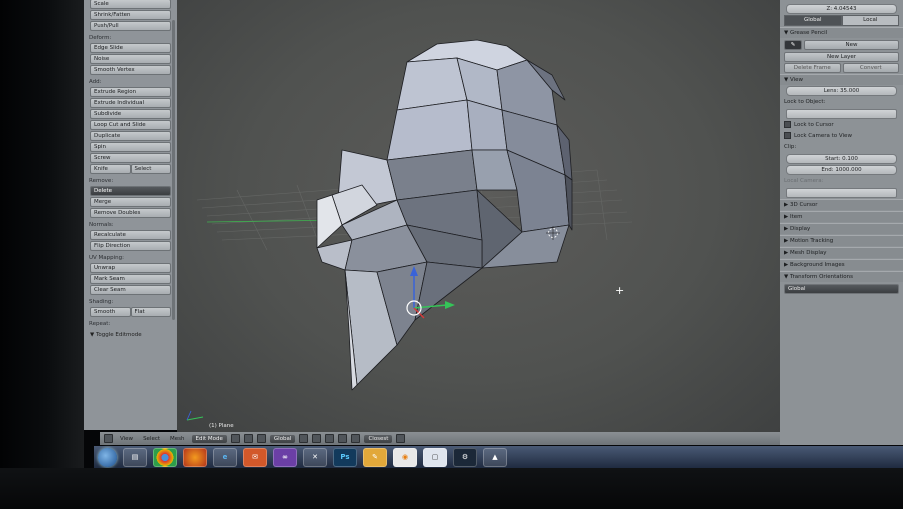 Image resolution: width=903 pixels, height=509 pixels. I want to click on remove-doubles-button: Remove Doubles, so click(130, 213).